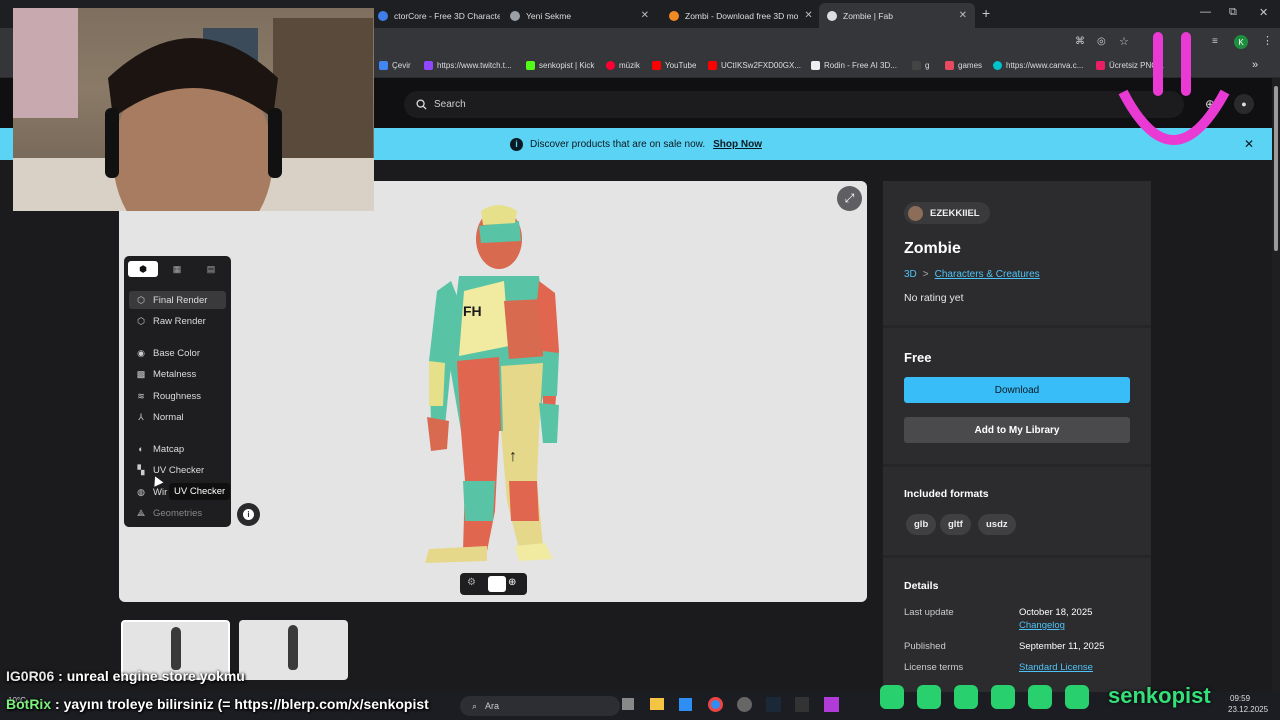 Image resolution: width=1280 pixels, height=720 pixels. What do you see at coordinates (1255, 65) in the screenshot?
I see `more-bookmarks-icon: »` at bounding box center [1255, 65].